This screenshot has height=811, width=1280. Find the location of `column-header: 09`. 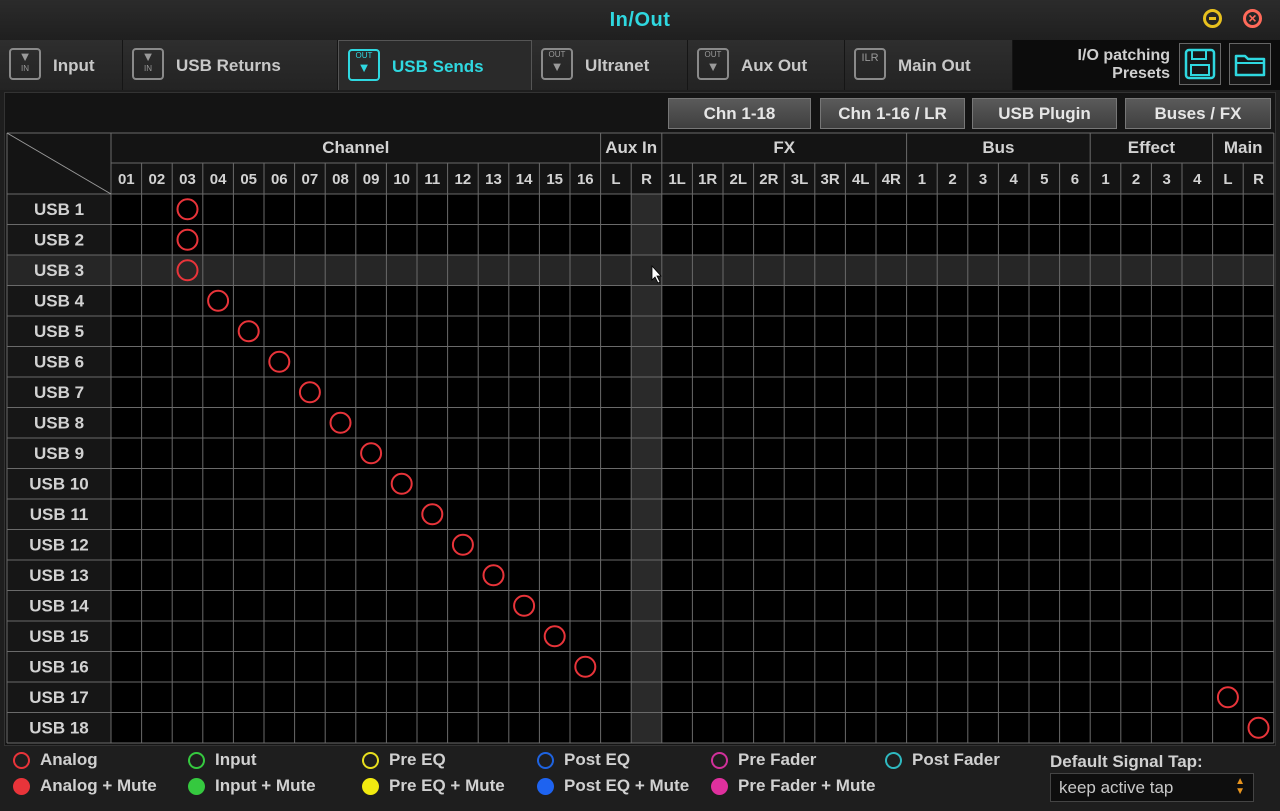

column-header: 09 is located at coordinates (371, 179).